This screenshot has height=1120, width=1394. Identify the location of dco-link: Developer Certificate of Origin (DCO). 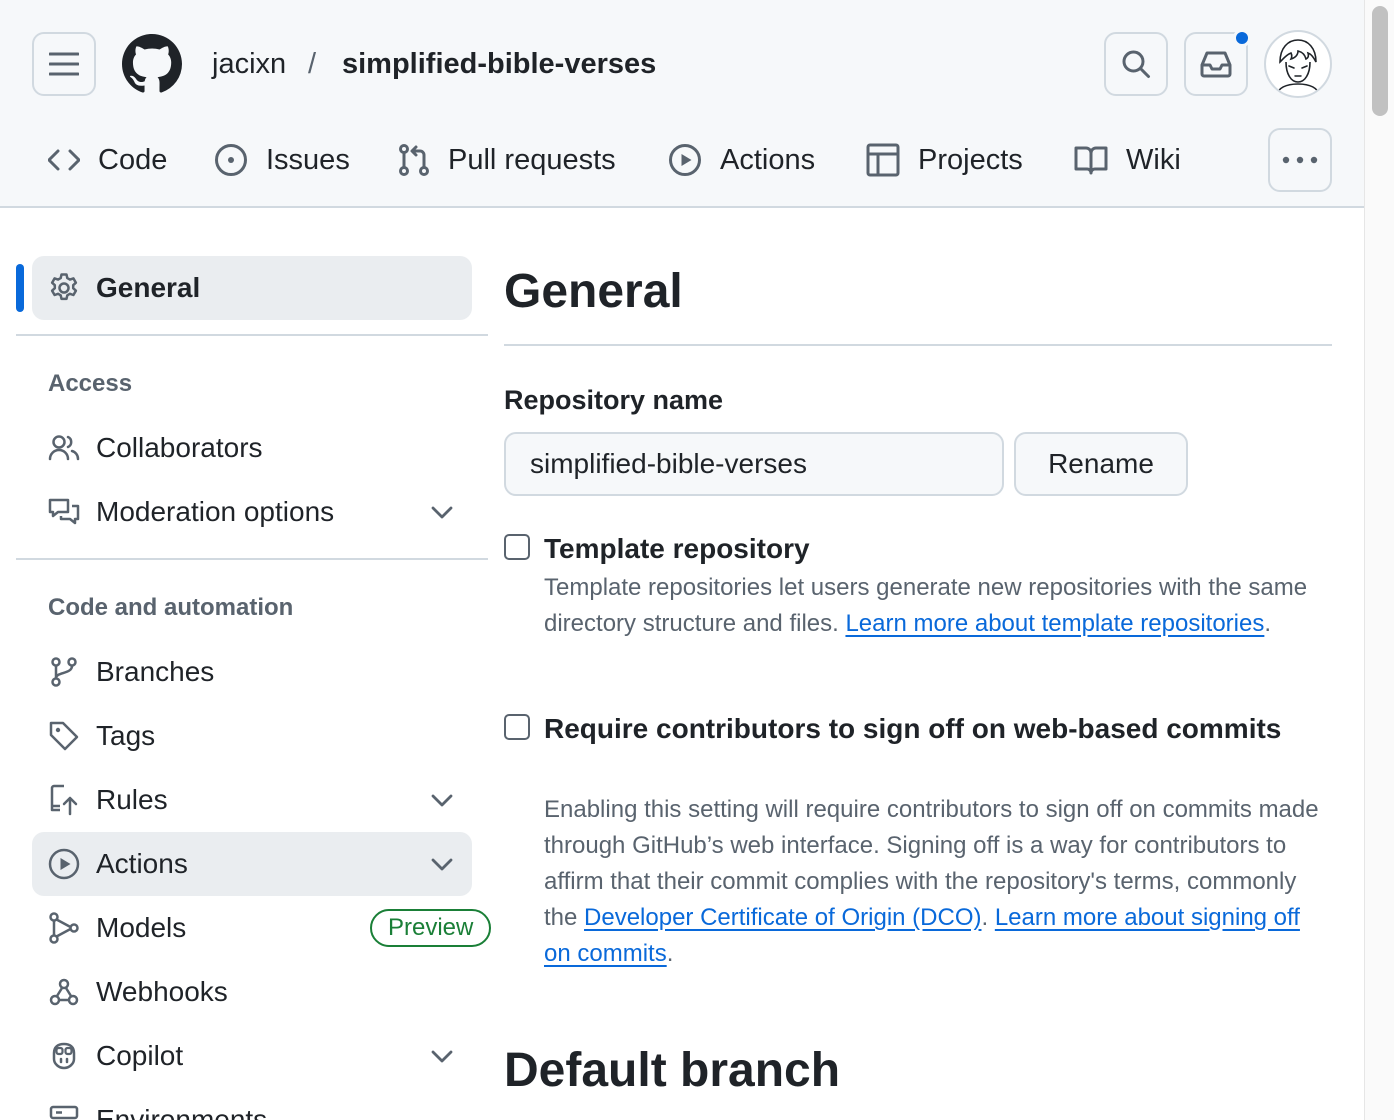
(782, 917).